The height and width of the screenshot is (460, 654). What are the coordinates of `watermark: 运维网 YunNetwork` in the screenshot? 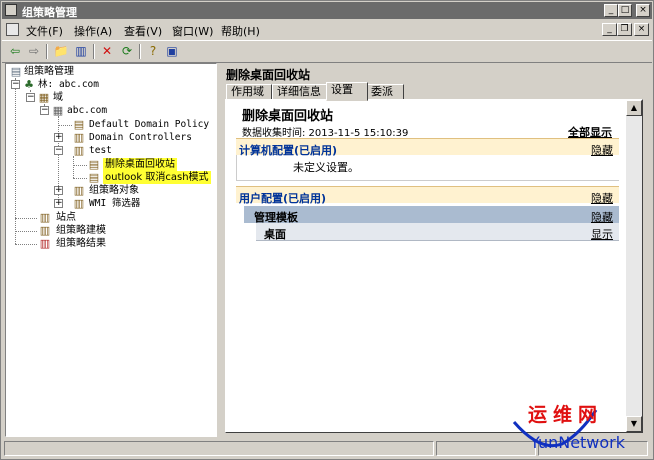 It's located at (575, 428).